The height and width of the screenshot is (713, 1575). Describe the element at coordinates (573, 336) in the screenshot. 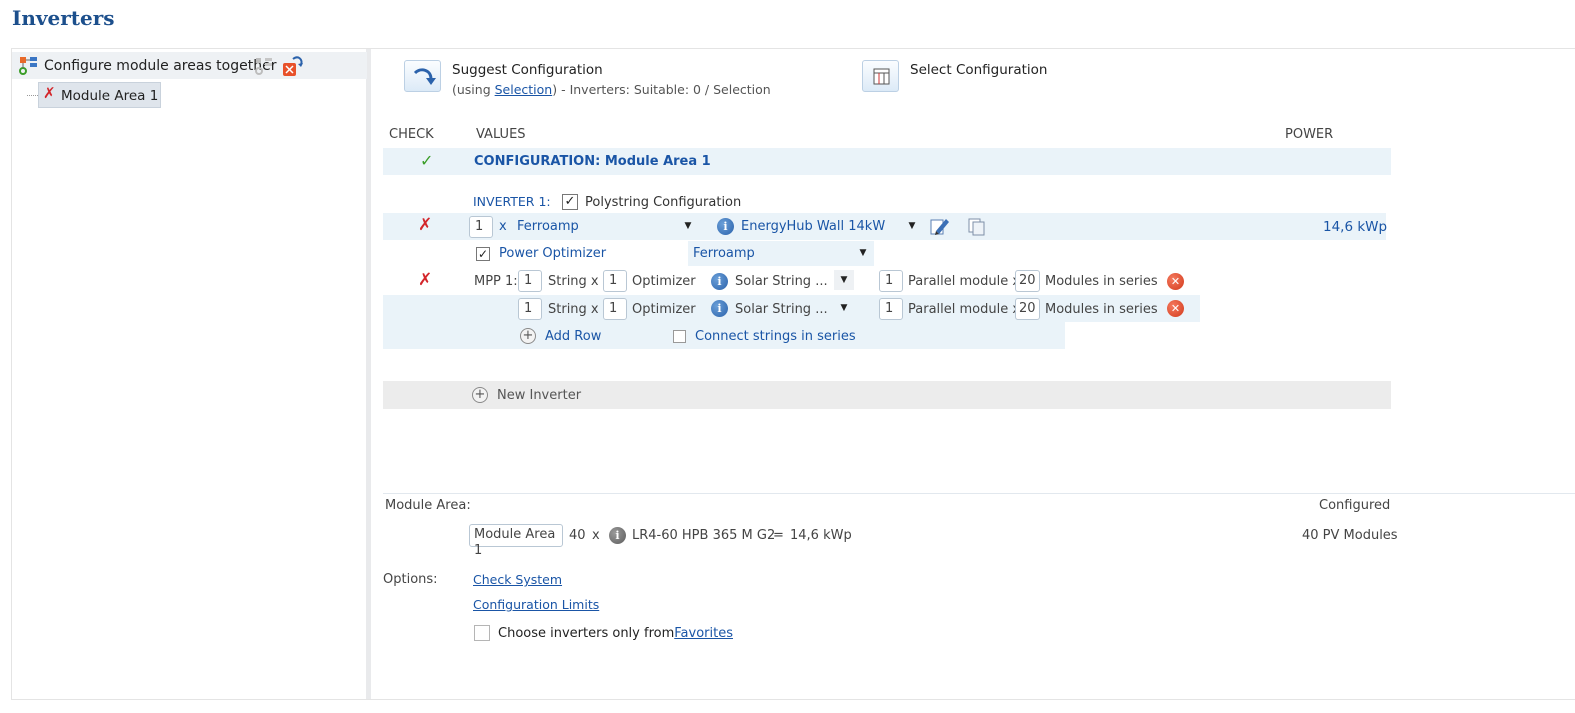

I see `add-row-link: Add Row` at that location.